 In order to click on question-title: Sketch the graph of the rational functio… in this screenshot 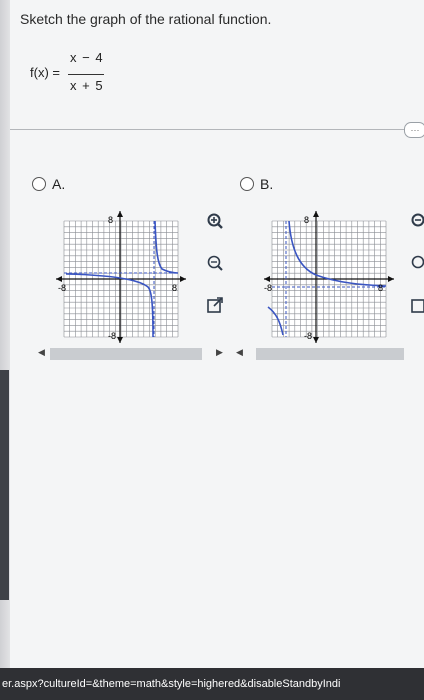, I will do `click(146, 19)`.